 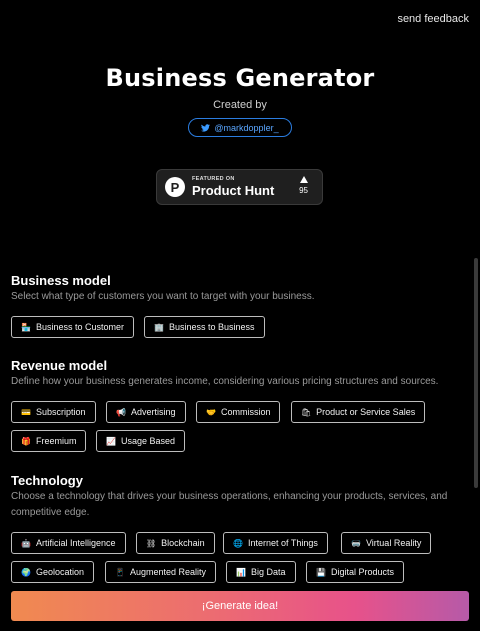 What do you see at coordinates (56, 441) in the screenshot?
I see `option-label: Freemium` at bounding box center [56, 441].